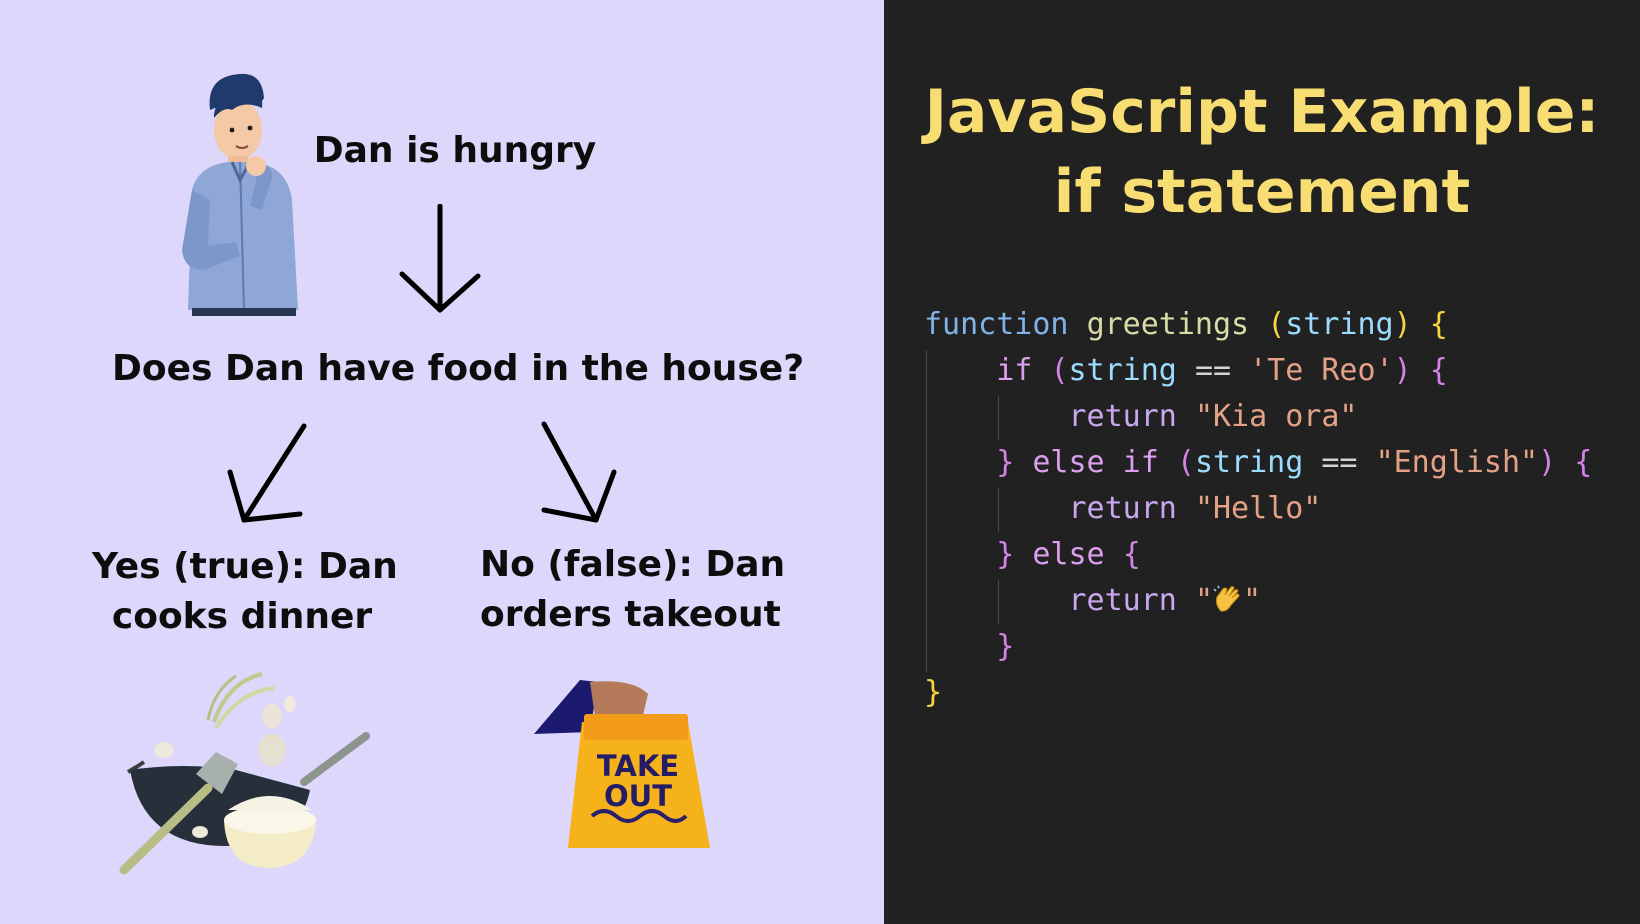 The height and width of the screenshot is (924, 1640). I want to click on code-token: if, so click(1014, 370).